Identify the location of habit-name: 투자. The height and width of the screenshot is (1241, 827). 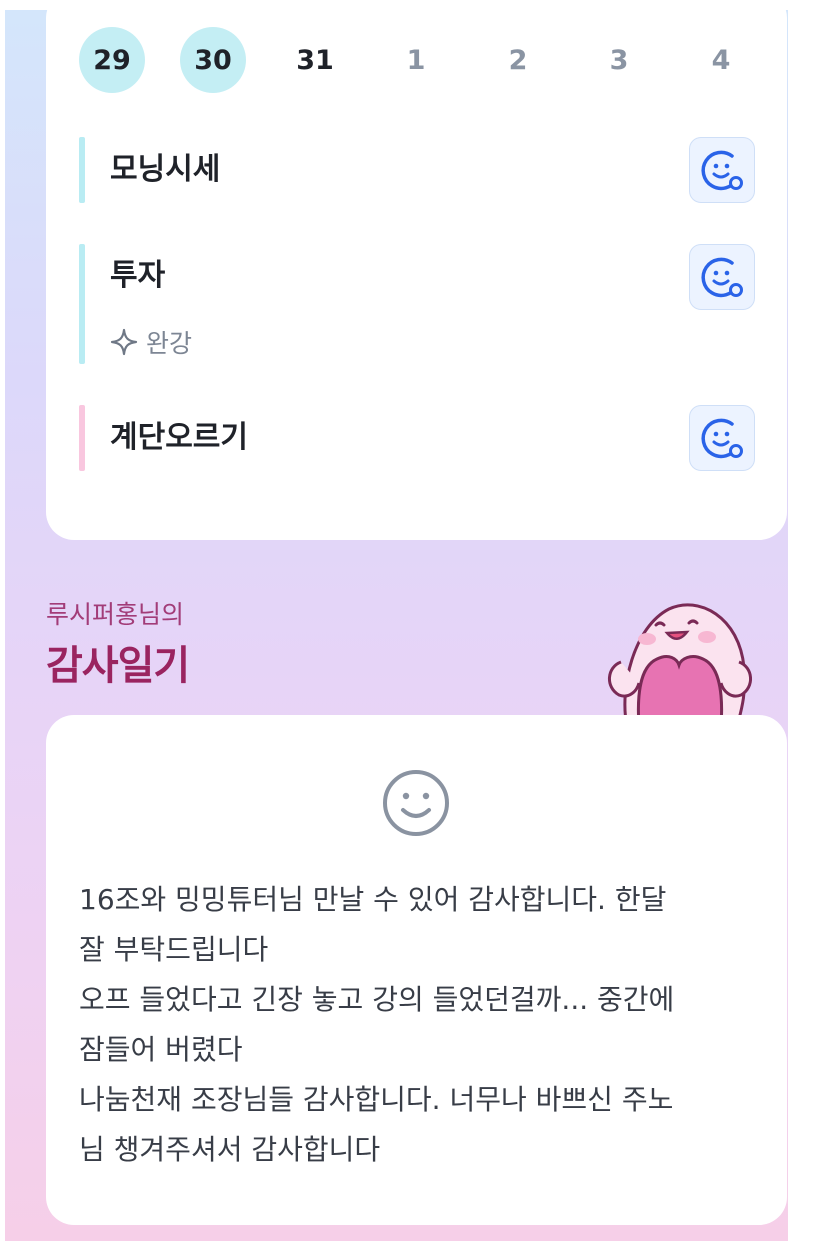
(138, 275).